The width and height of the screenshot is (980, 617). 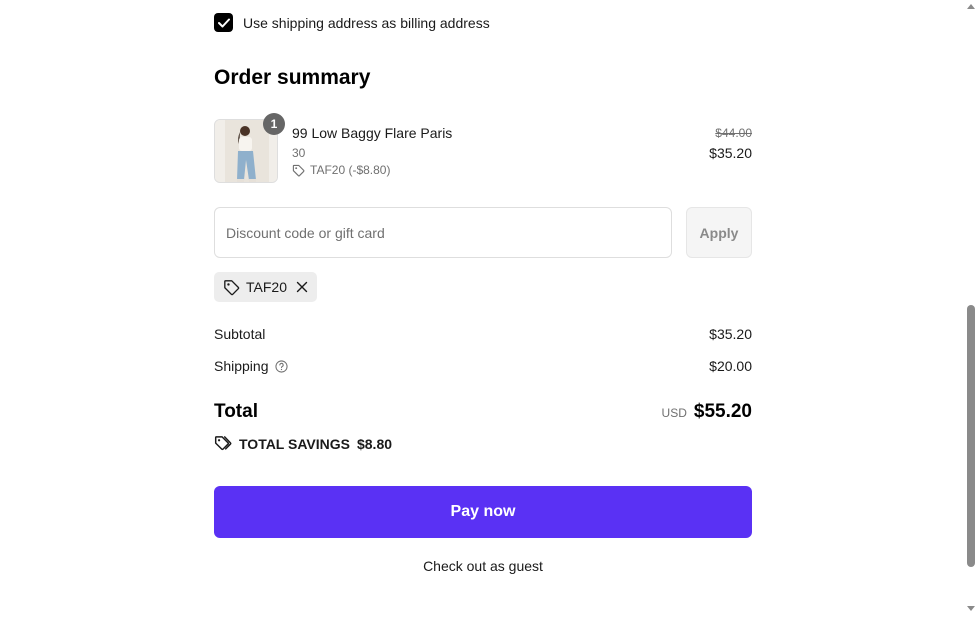 I want to click on subtotal-label: Subtotal, so click(x=240, y=334).